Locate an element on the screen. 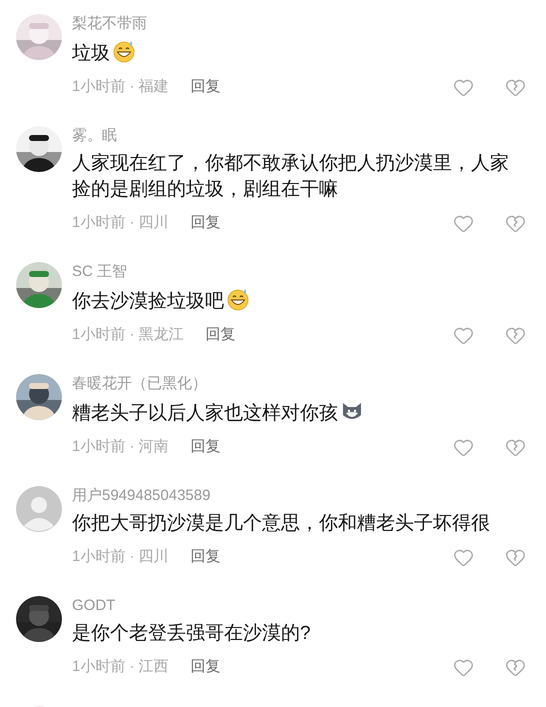 This screenshot has width=546, height=707. comment-text: 你把大哥扔沙漠是几个意思，你和糟老头子坏得很 is located at coordinates (281, 524).